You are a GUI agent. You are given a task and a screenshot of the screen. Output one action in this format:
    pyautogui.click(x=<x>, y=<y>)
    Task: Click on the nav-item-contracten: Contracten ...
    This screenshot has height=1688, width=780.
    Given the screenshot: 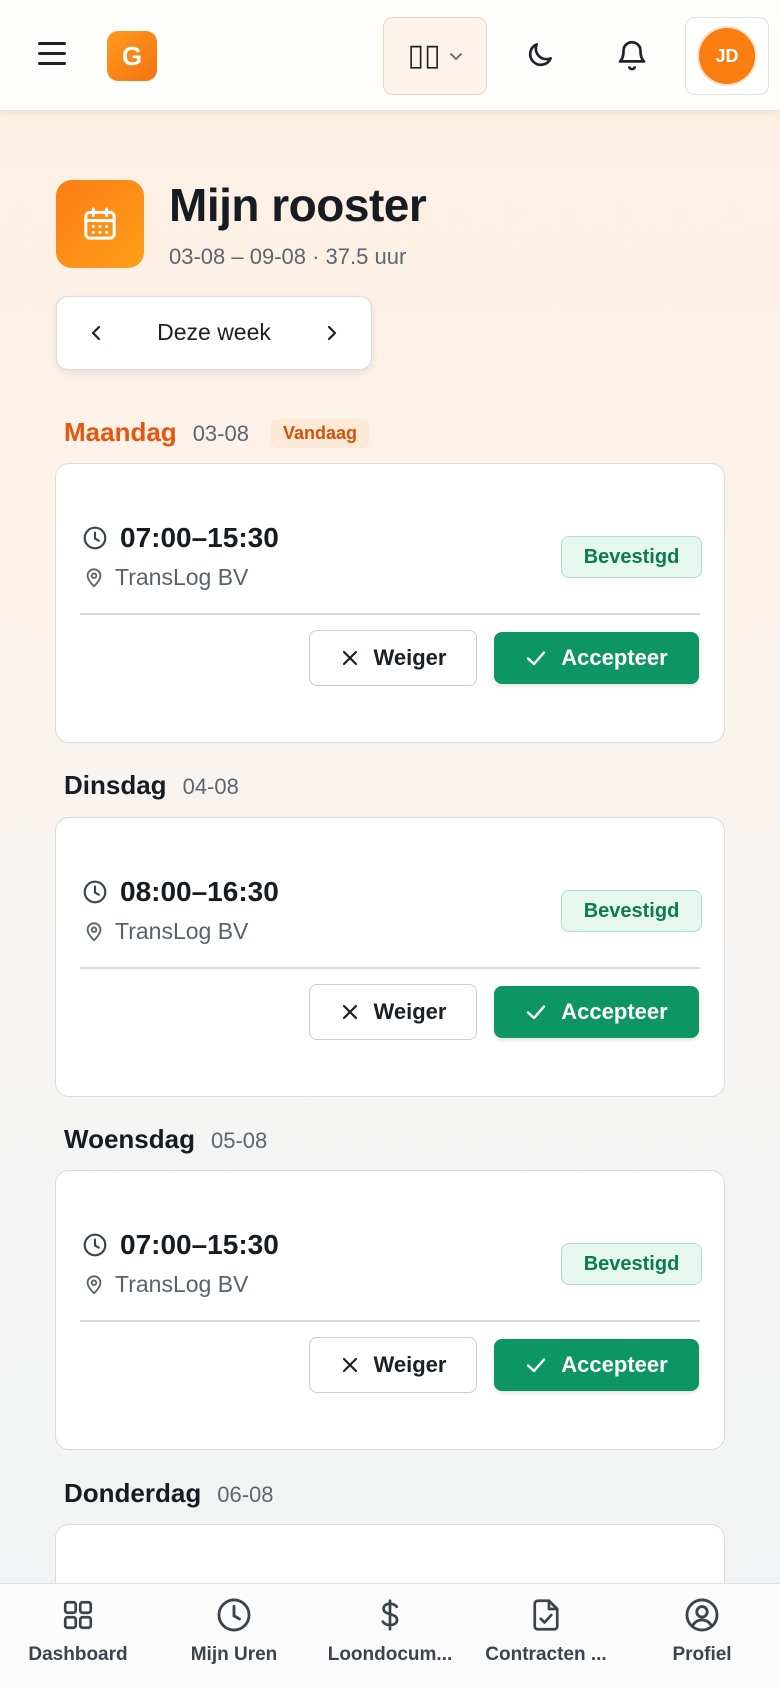 What is the action you would take?
    pyautogui.click(x=546, y=1636)
    